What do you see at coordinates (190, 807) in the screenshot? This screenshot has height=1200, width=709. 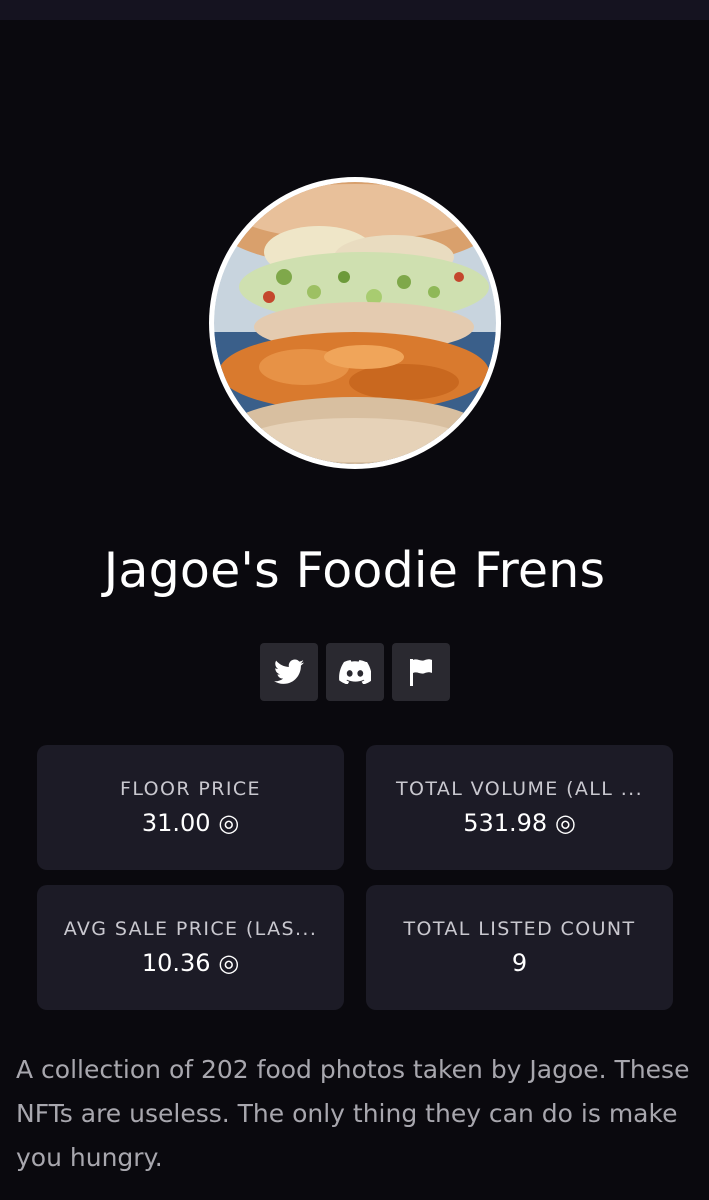 I see `stat-card-floor-price: FLOOR PRICE 31.00 ◎` at bounding box center [190, 807].